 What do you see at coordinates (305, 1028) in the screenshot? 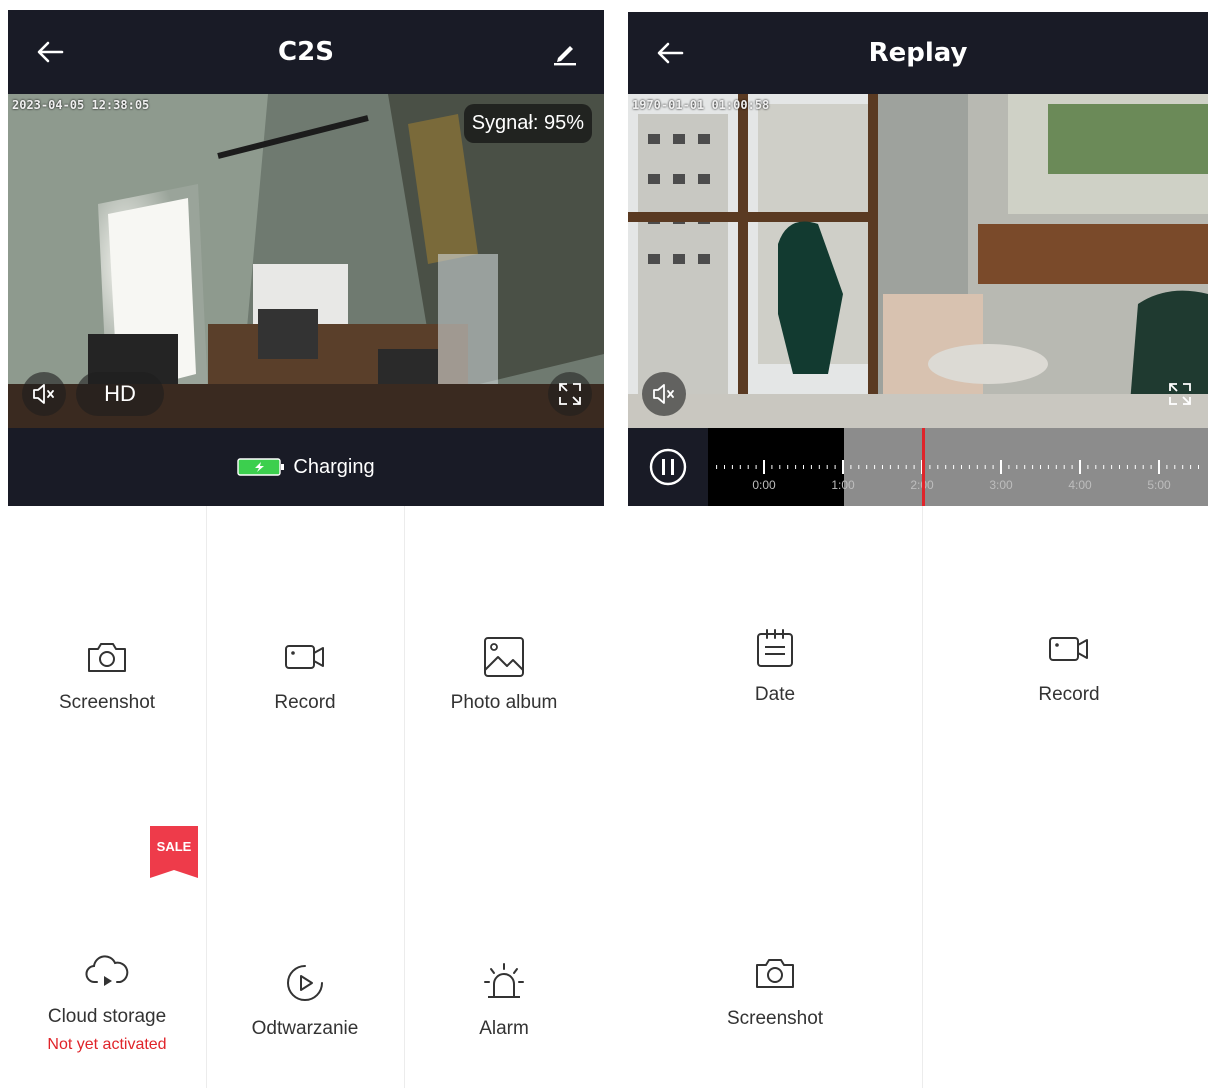
I see `playback-label: Odtwarzanie` at bounding box center [305, 1028].